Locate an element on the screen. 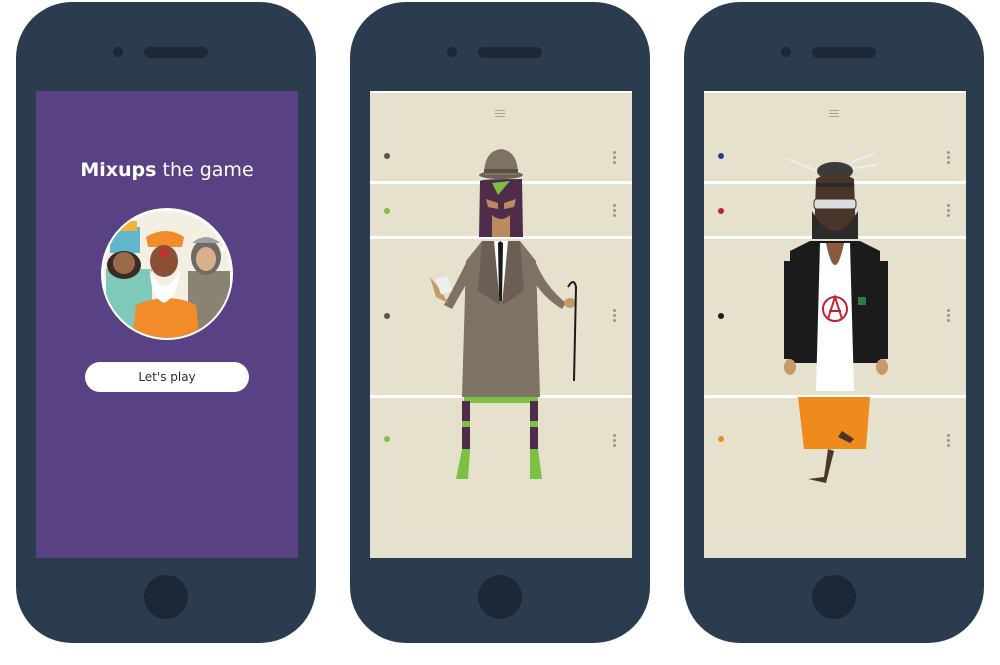 The image size is (1000, 665). game-title: Mixups the game is located at coordinates (167, 170).